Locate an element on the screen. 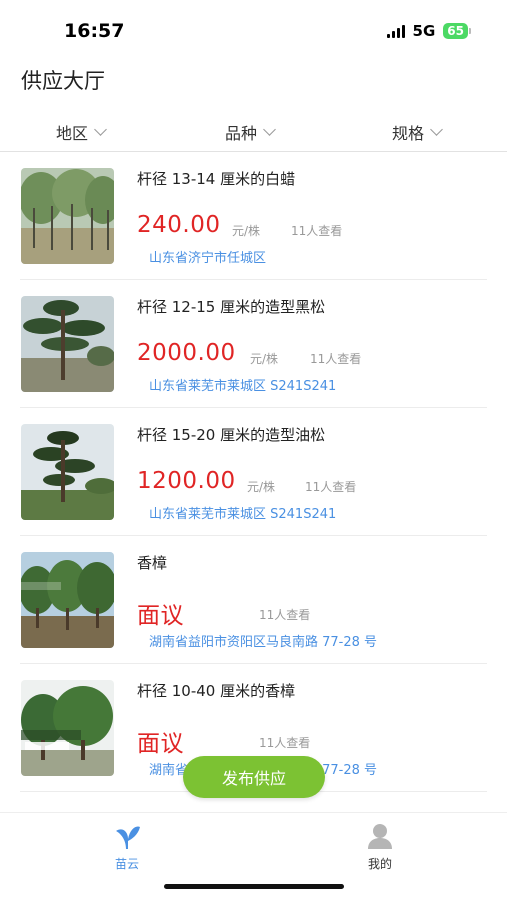 This screenshot has height=900, width=507. filter-variety: 品种 is located at coordinates (250, 132).